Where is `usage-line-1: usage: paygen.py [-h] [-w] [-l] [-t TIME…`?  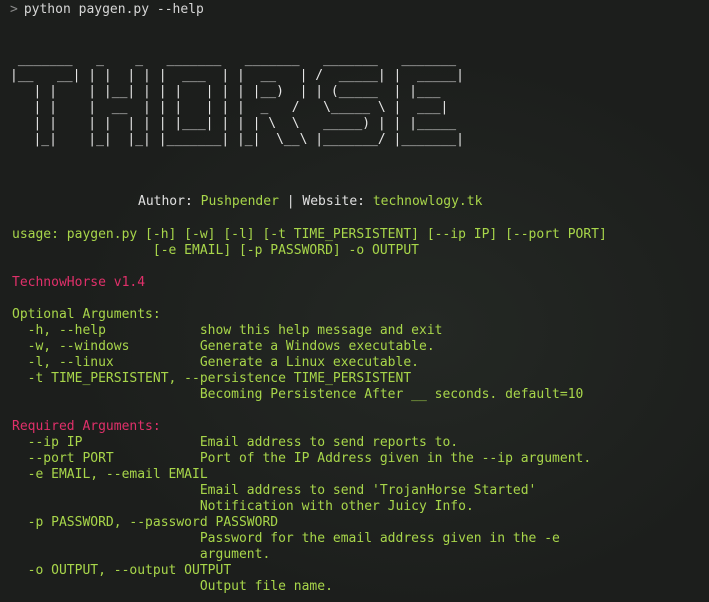
usage-line-1: usage: paygen.py [-h] [-w] [-l] [-t TIME… is located at coordinates (309, 234).